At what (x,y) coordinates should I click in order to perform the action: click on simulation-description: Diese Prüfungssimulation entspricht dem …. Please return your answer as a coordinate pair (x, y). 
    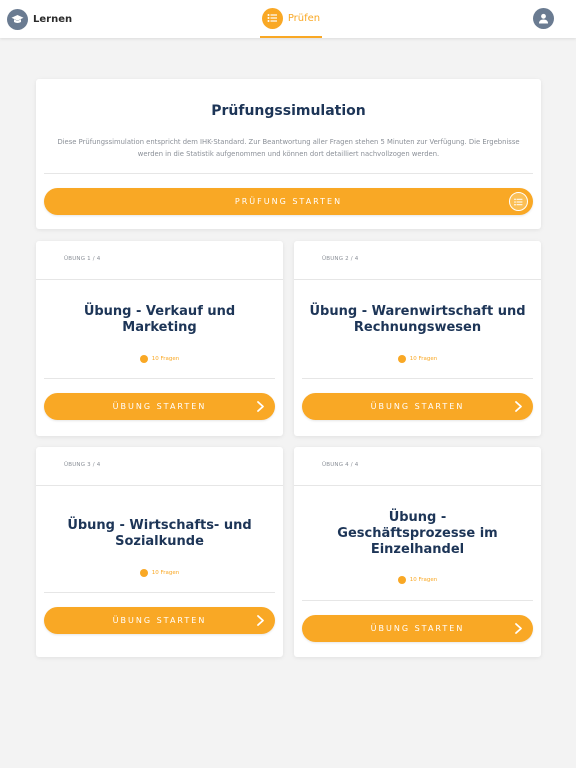
    Looking at the image, I should click on (288, 148).